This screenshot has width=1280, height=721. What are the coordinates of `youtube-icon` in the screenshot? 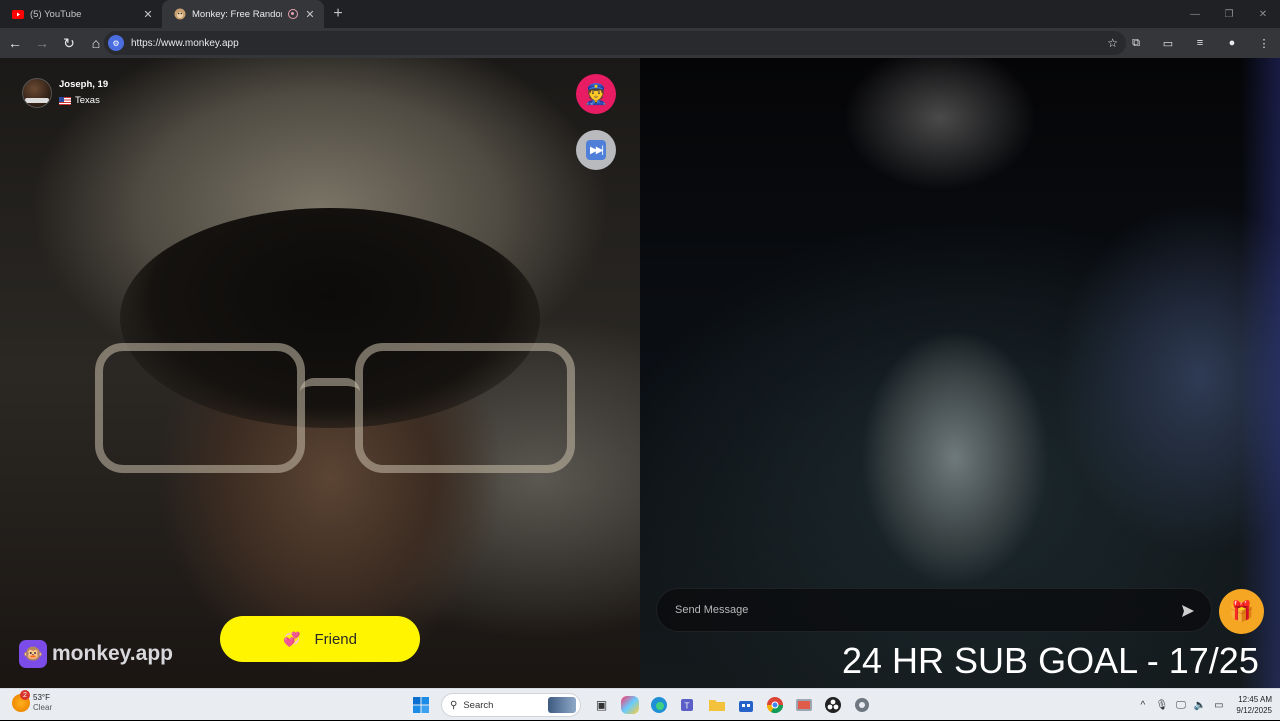 It's located at (18, 14).